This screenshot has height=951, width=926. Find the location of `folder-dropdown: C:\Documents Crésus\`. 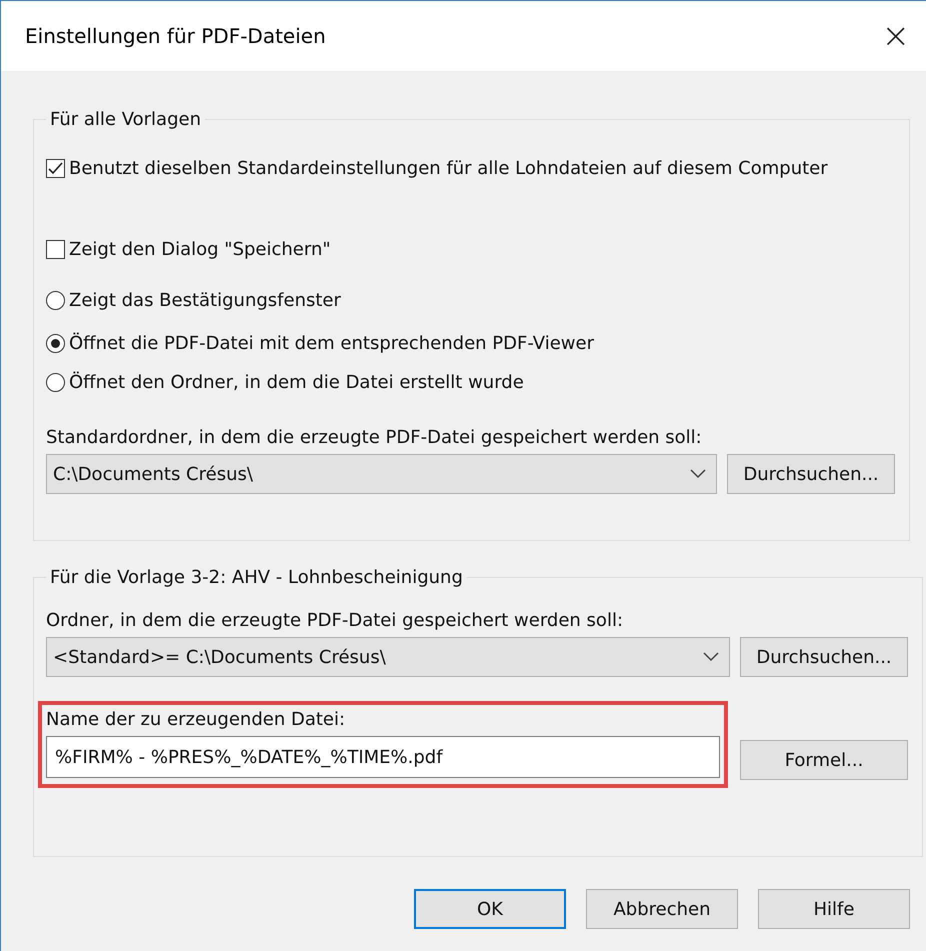

folder-dropdown: C:\Documents Crésus\ is located at coordinates (381, 474).